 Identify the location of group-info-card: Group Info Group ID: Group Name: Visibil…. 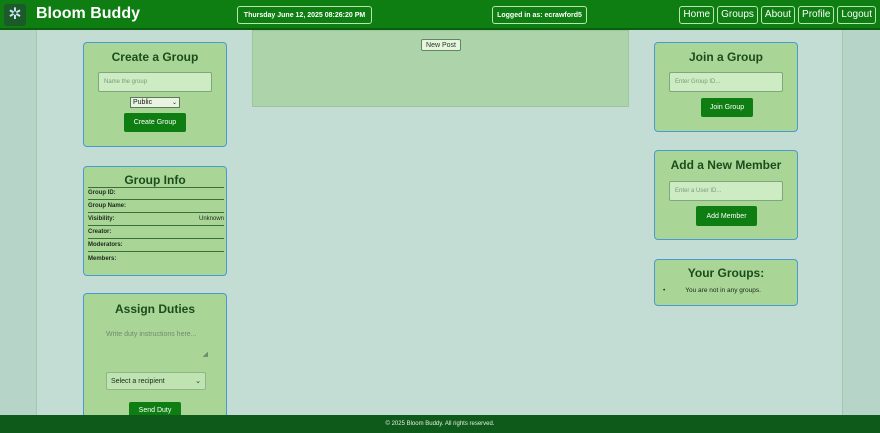
(155, 221).